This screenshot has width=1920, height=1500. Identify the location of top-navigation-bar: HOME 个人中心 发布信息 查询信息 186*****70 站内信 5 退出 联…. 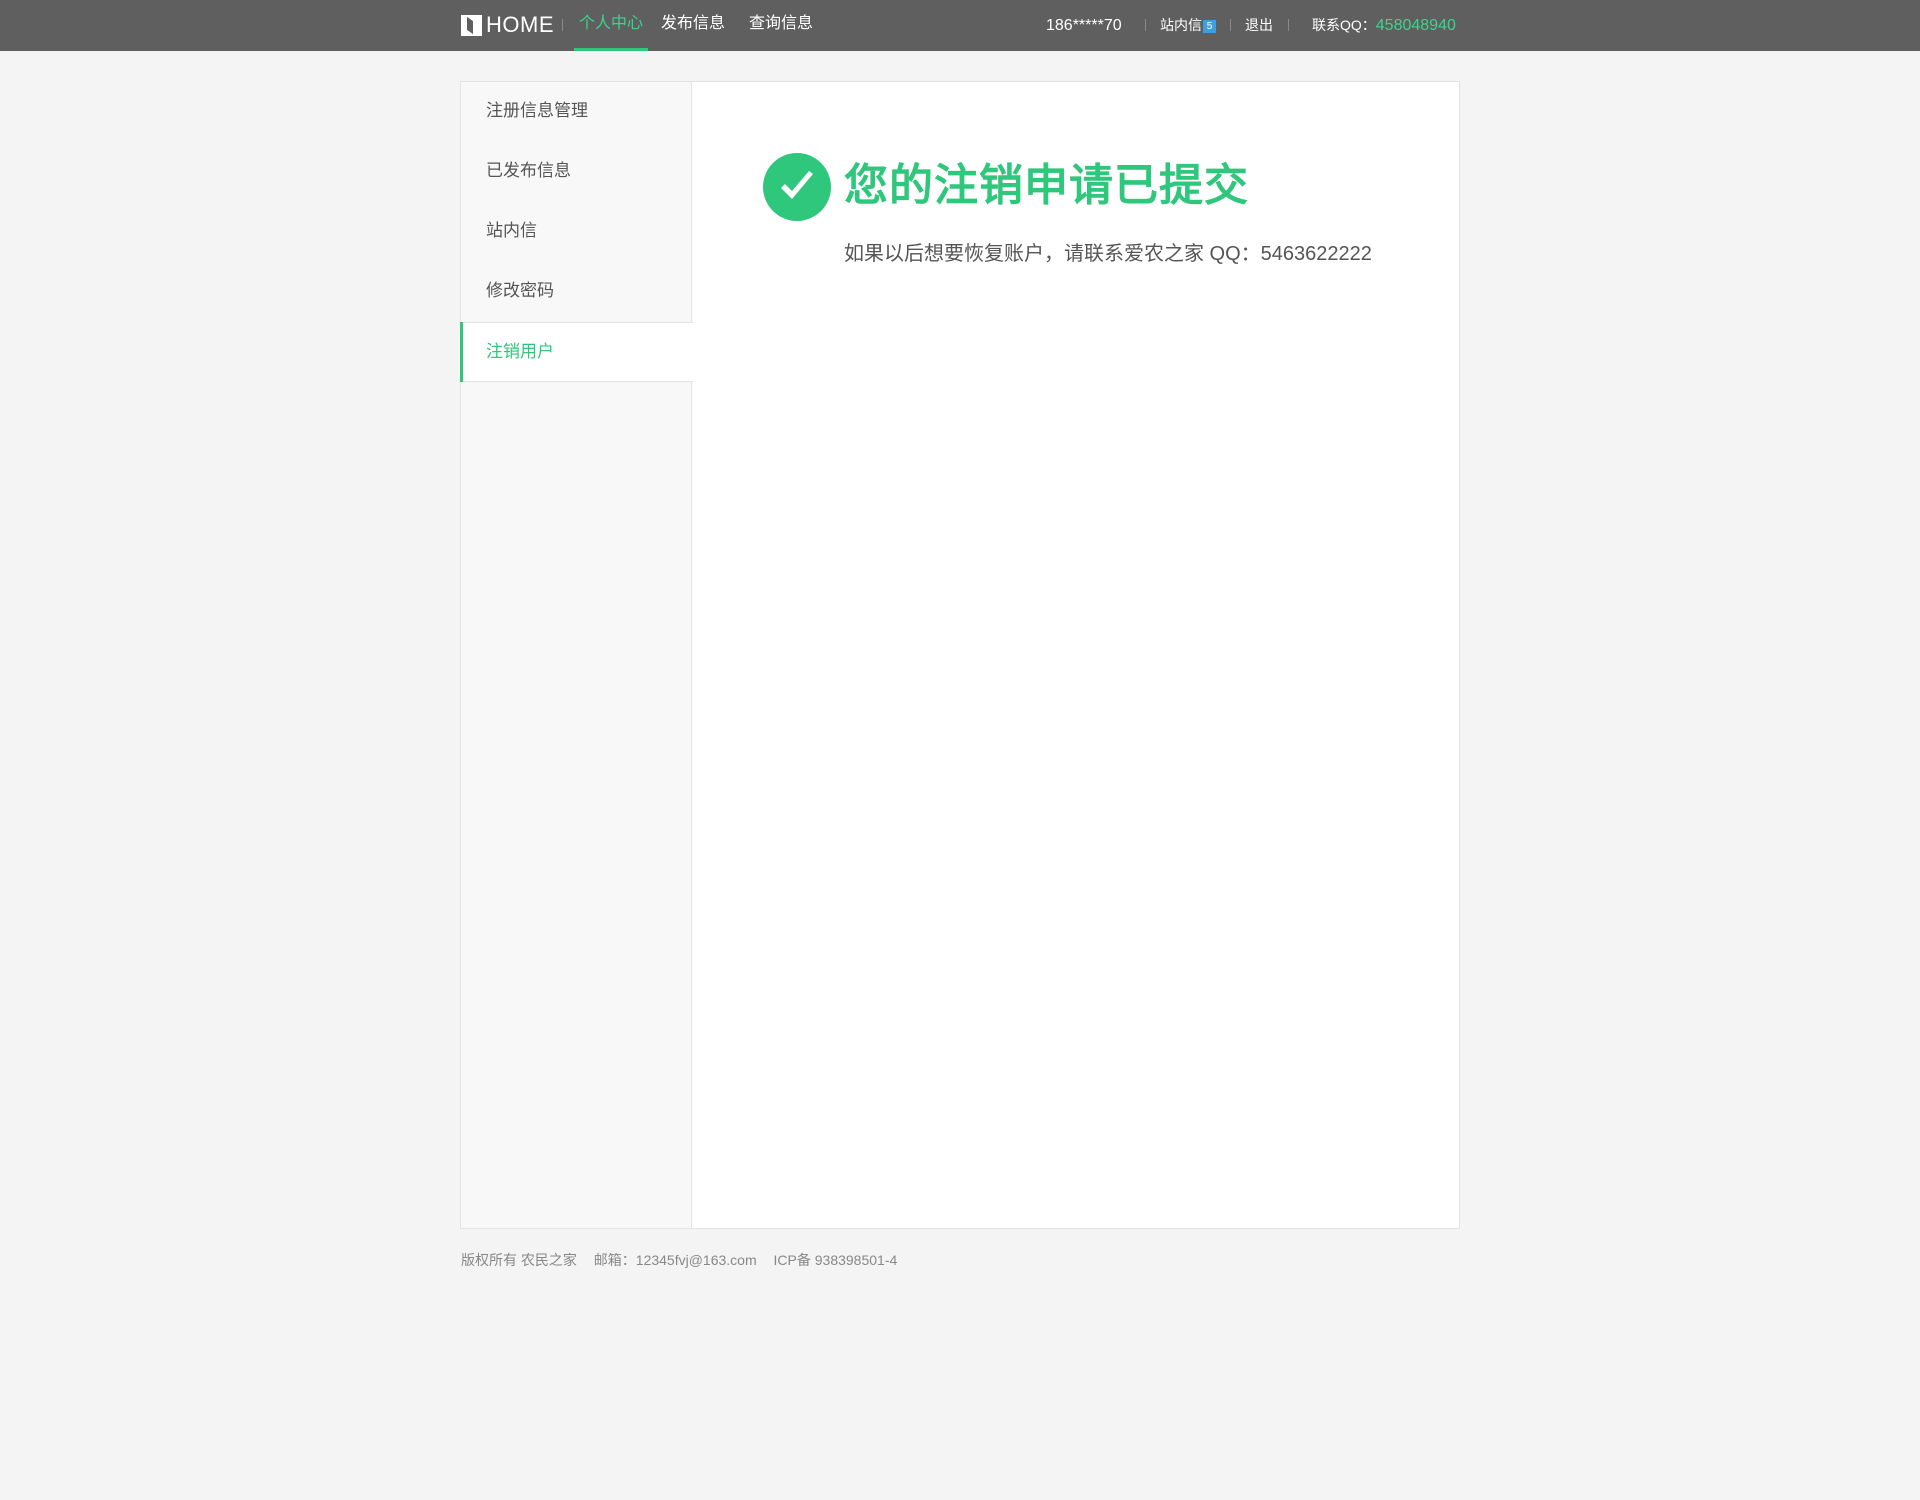
(960, 25).